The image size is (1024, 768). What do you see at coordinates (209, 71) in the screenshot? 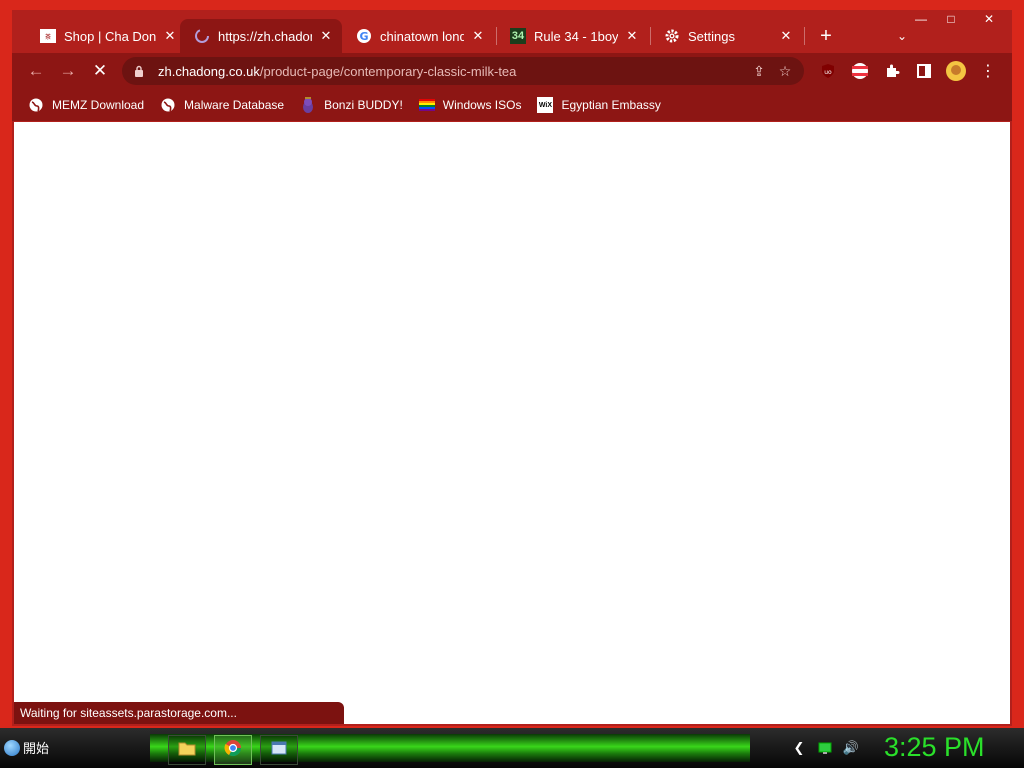
I see `url-host: zh.chadong.co.uk` at bounding box center [209, 71].